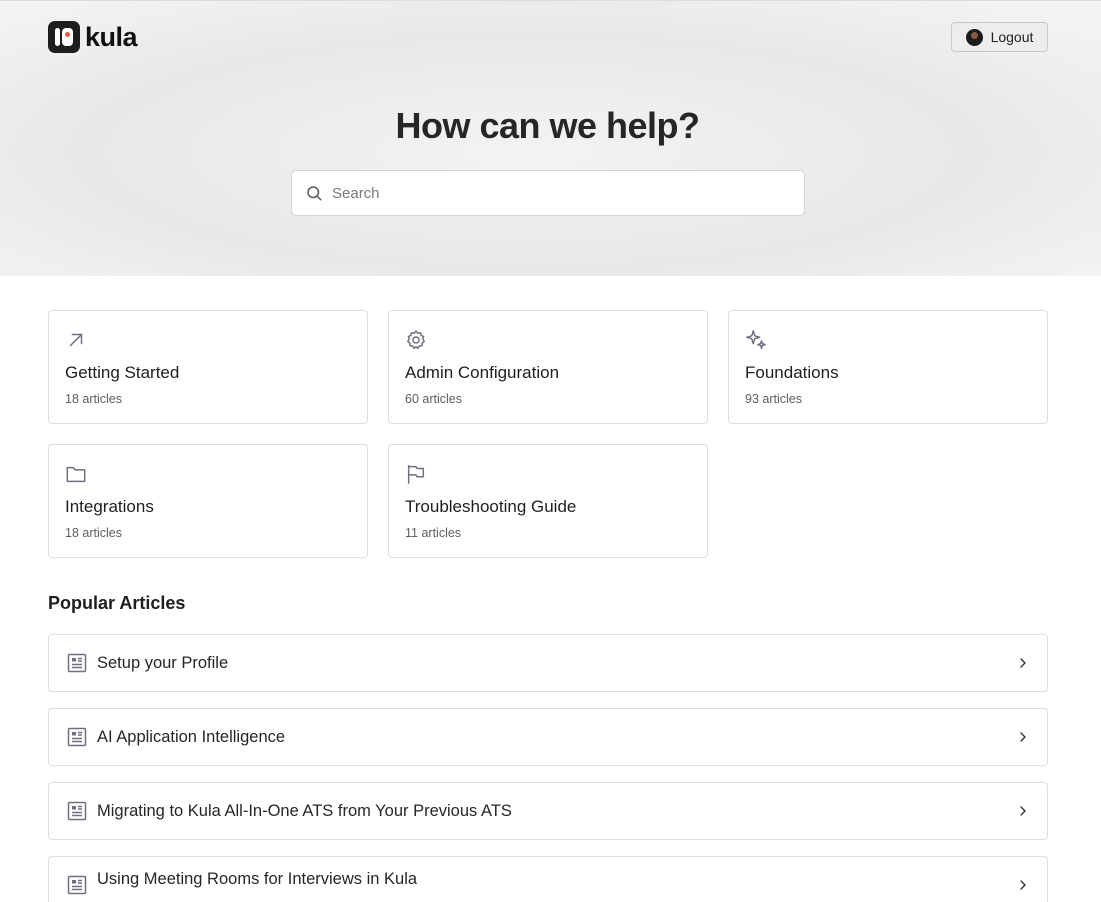 The width and height of the screenshot is (1101, 902). Describe the element at coordinates (208, 367) in the screenshot. I see `category-card-getting-started: Getting Started 18 articles` at that location.